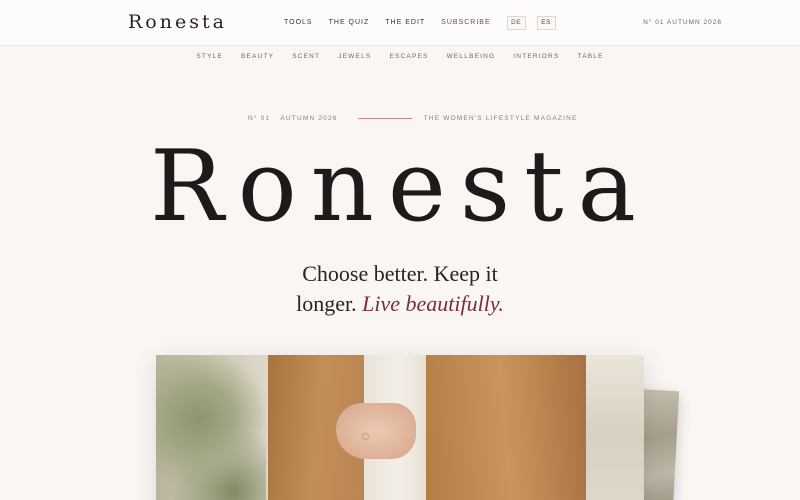 Image resolution: width=800 pixels, height=500 pixels. What do you see at coordinates (433, 303) in the screenshot?
I see `tagline-emphasis: Live beautifully.` at bounding box center [433, 303].